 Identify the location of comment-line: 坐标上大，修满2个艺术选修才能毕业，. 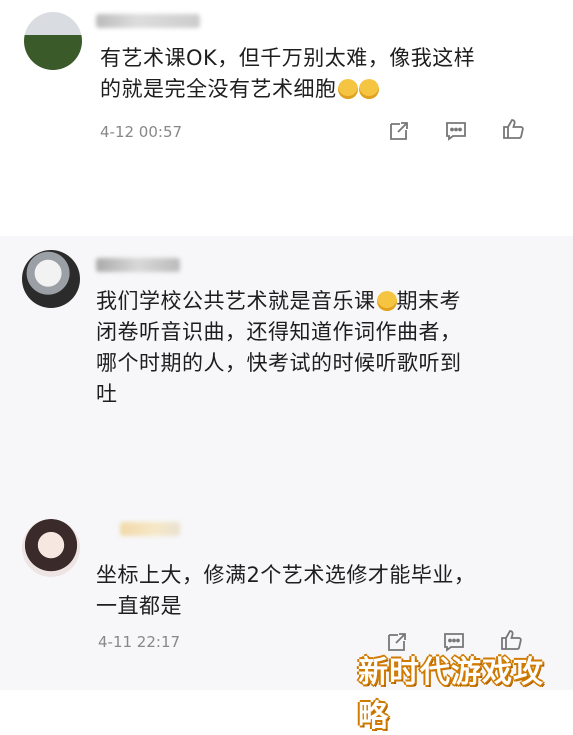
(286, 575).